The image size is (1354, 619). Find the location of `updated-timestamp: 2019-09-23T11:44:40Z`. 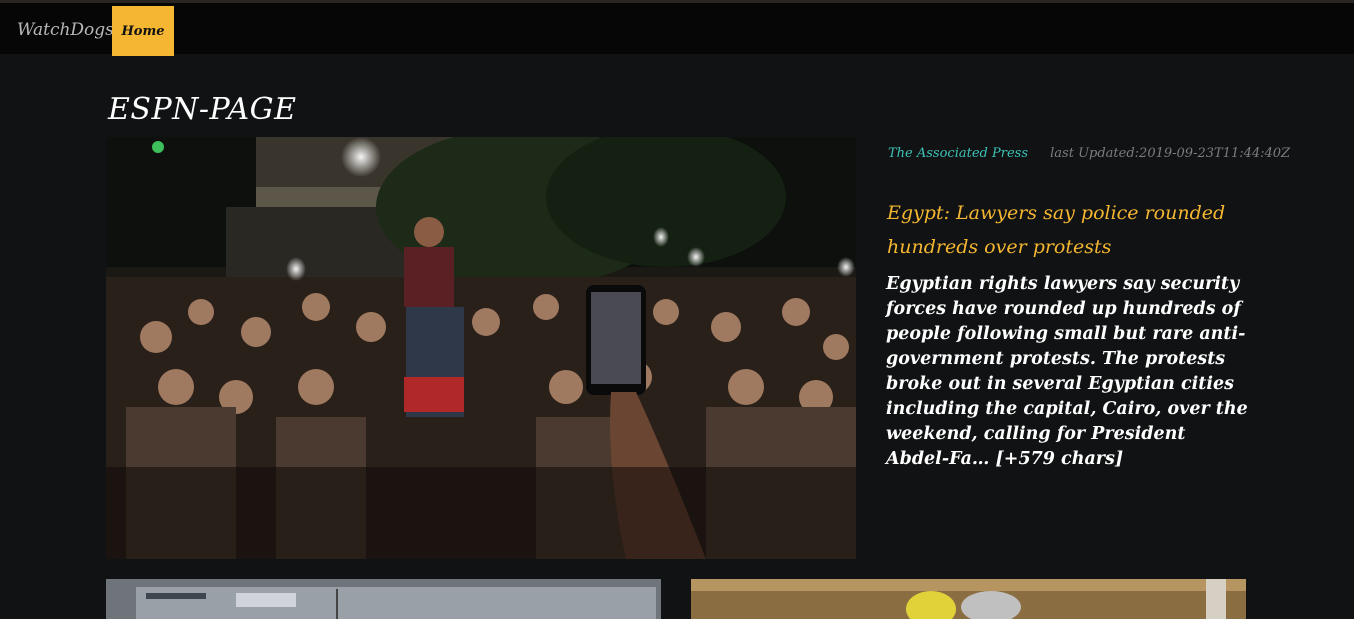

updated-timestamp: 2019-09-23T11:44:40Z is located at coordinates (1215, 153).